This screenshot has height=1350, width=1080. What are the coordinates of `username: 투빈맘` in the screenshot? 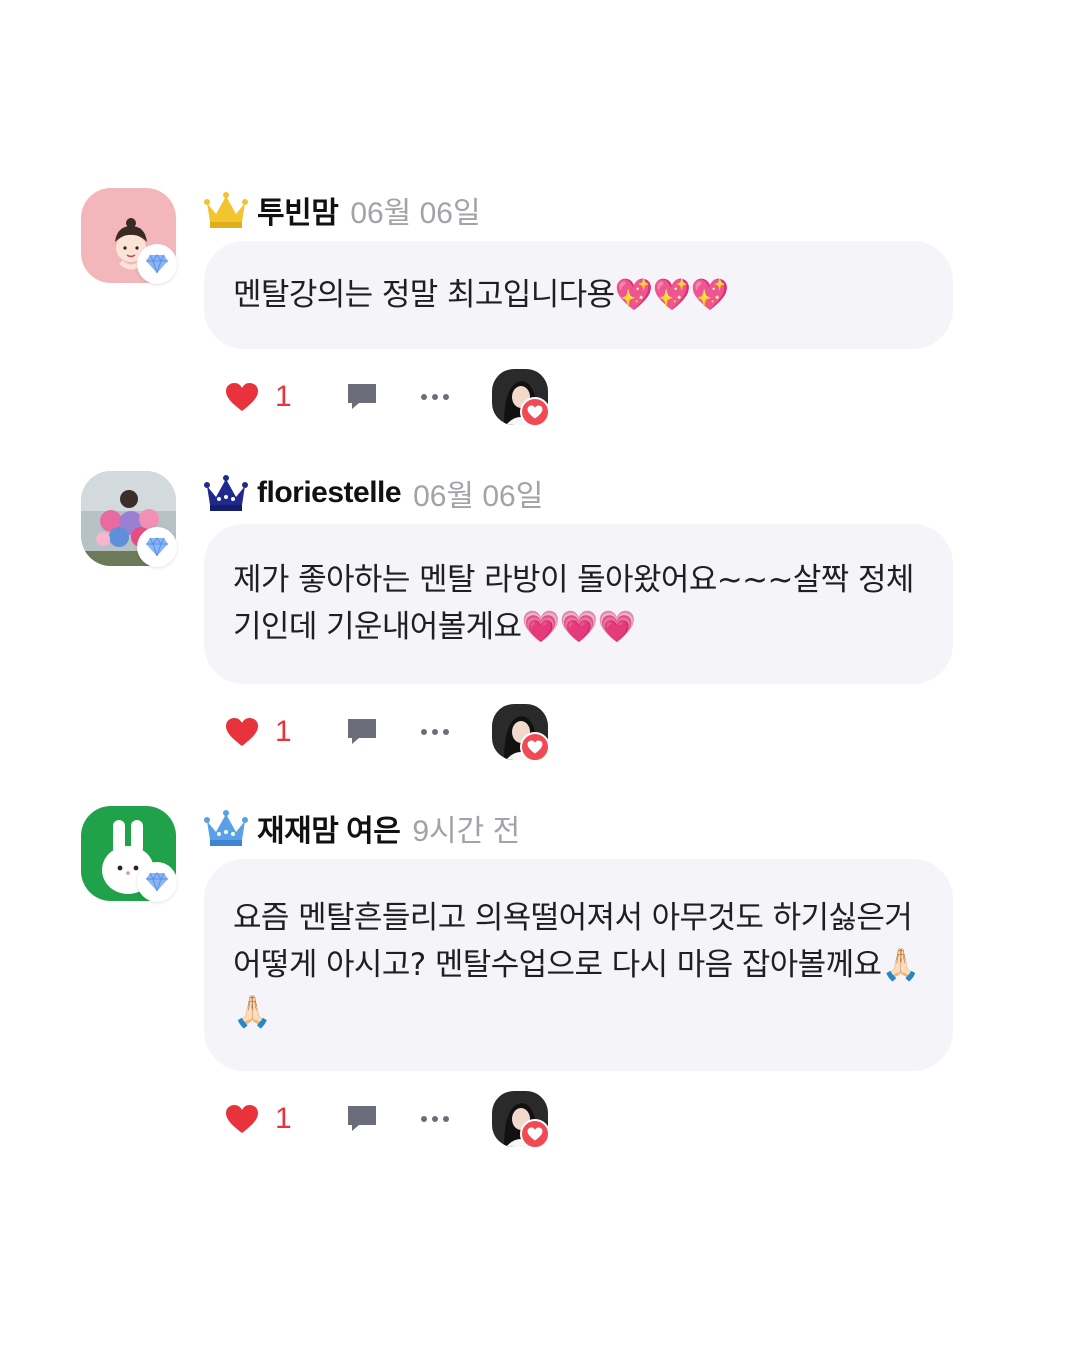 It's located at (298, 210).